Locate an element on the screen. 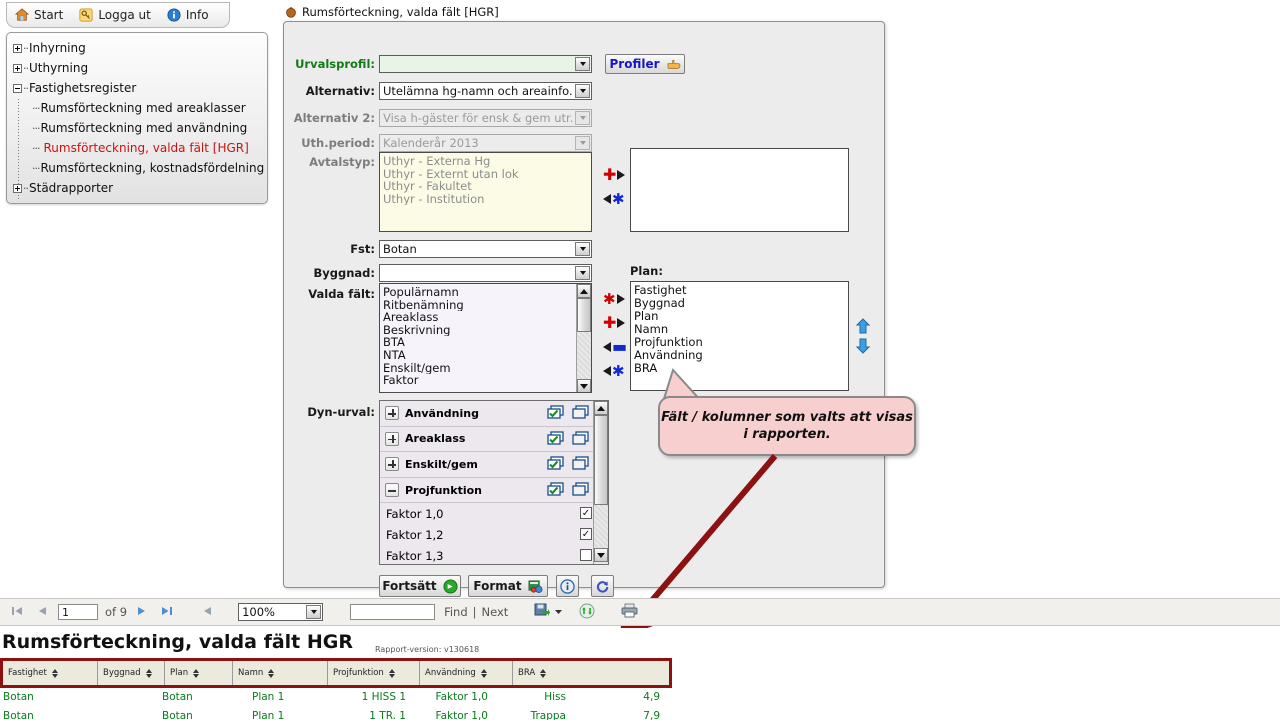 This screenshot has height=720, width=1280. list-item: Areaklass is located at coordinates (487, 317).